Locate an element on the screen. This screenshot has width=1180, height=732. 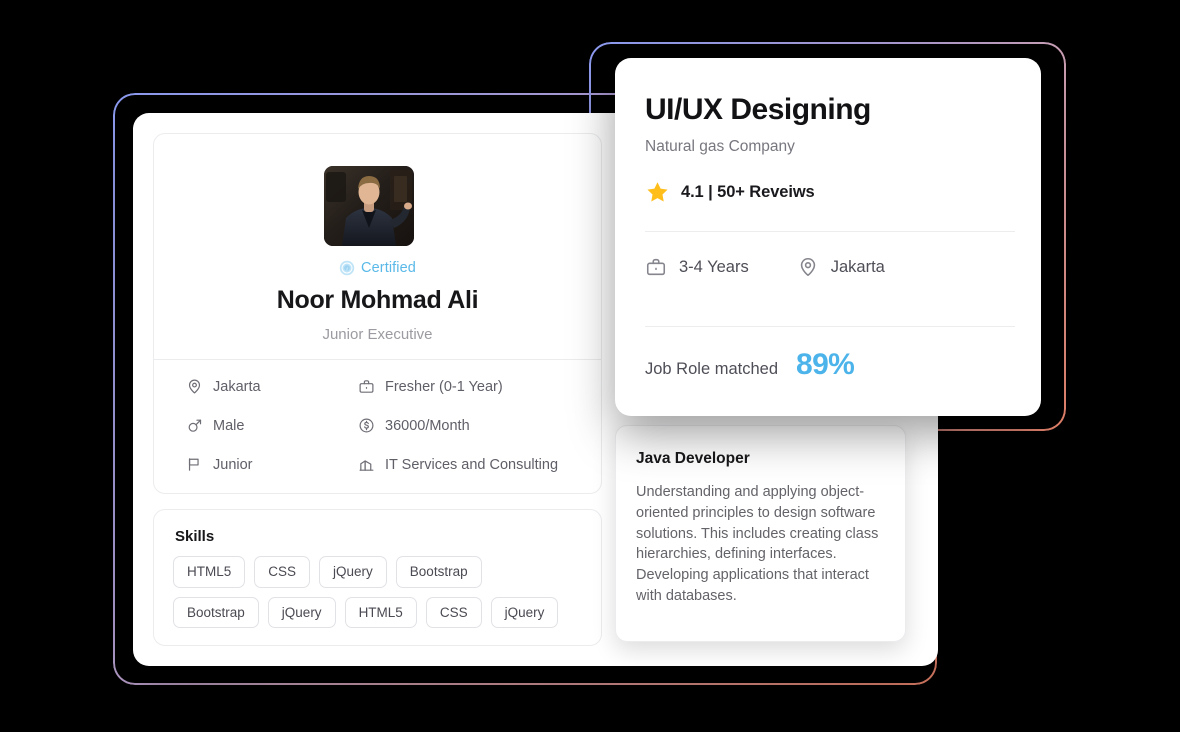
detail-experience: Fresher (0-1 Year) is located at coordinates (468, 386).